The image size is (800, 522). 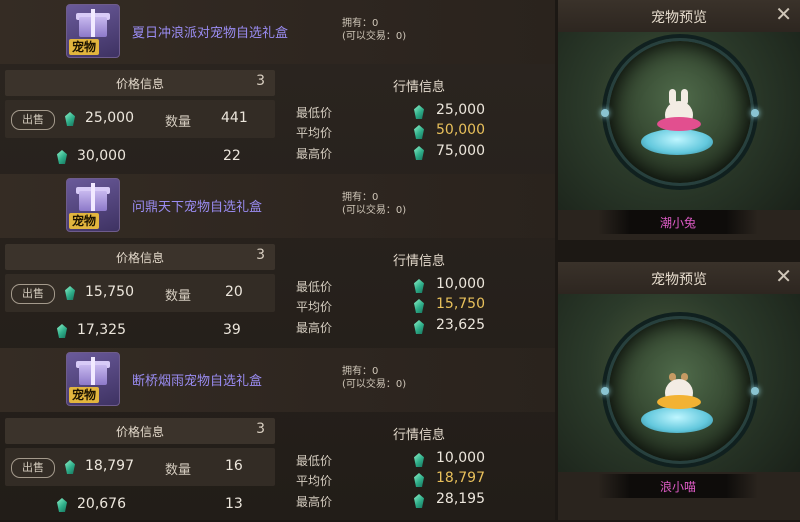 I want to click on avg-price-row: 平均价 18,797, so click(x=419, y=480).